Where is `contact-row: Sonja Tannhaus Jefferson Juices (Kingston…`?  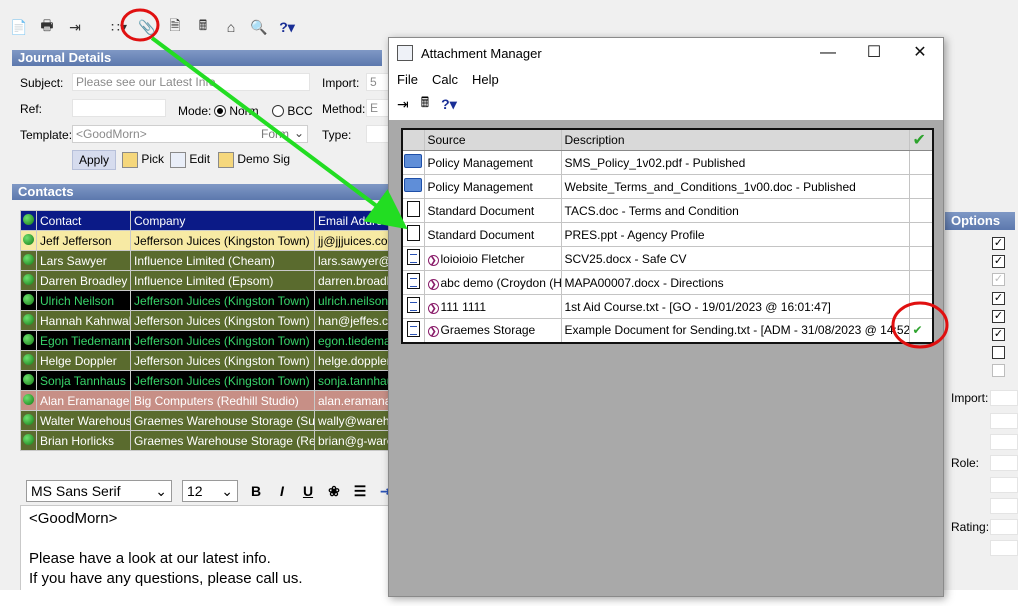 contact-row: Sonja Tannhaus Jefferson Juices (Kingston… is located at coordinates (205, 380).